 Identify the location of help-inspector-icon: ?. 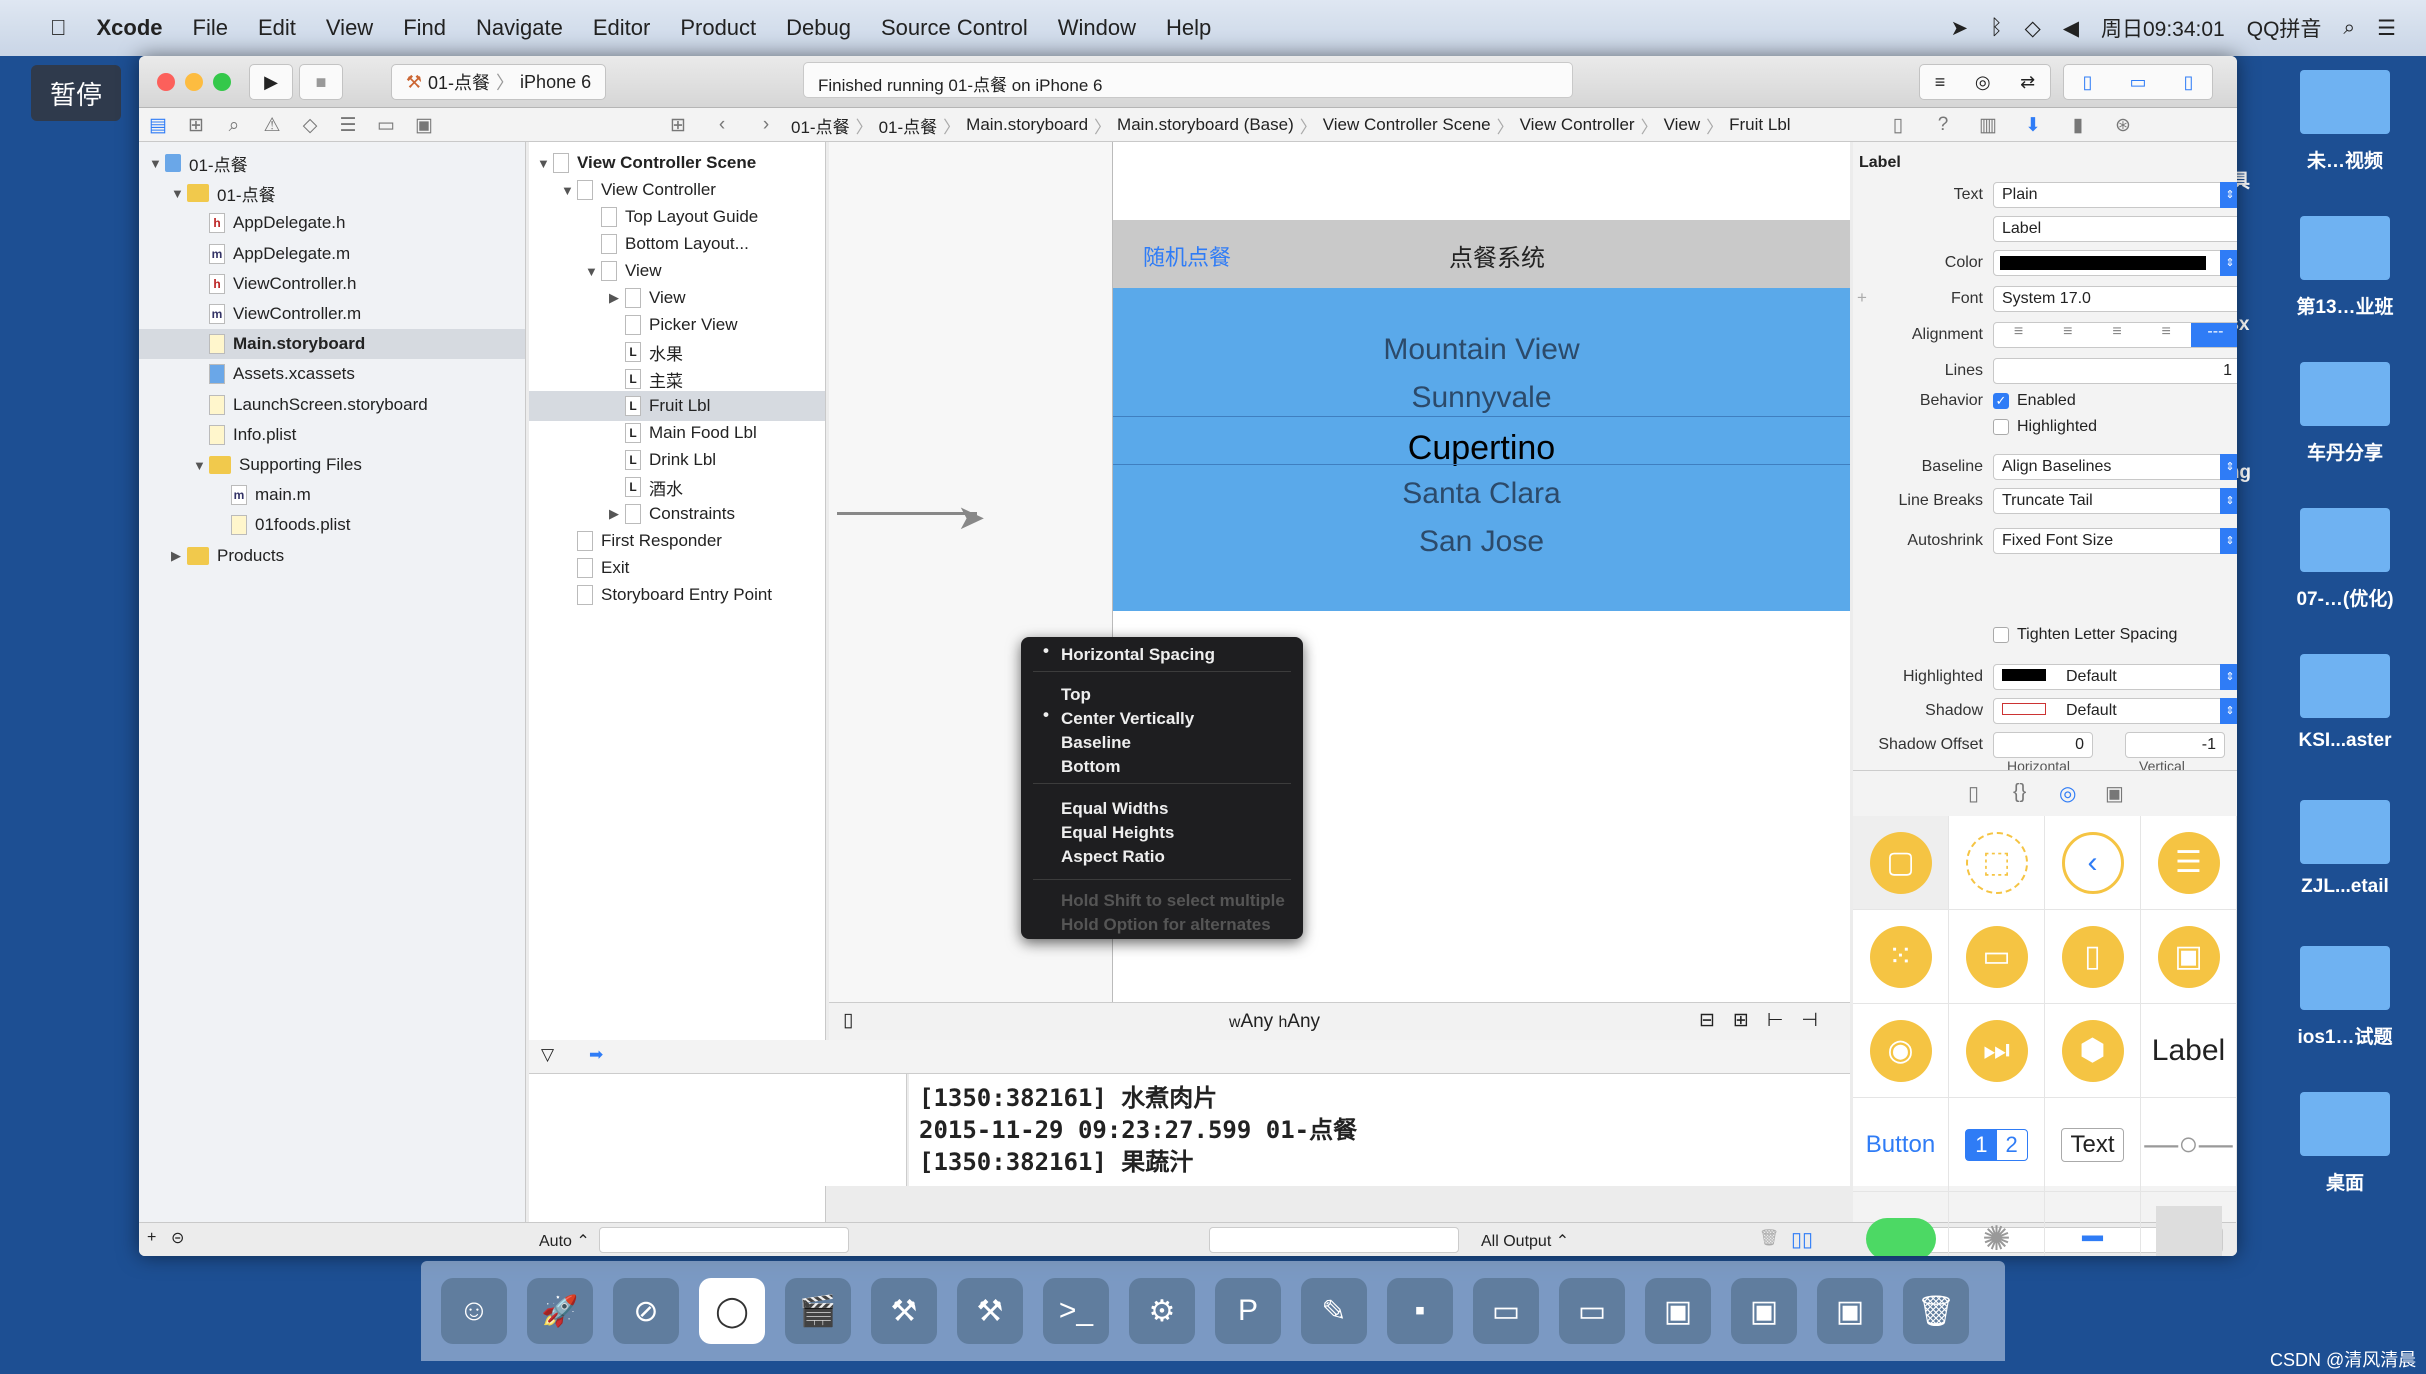
(1943, 125).